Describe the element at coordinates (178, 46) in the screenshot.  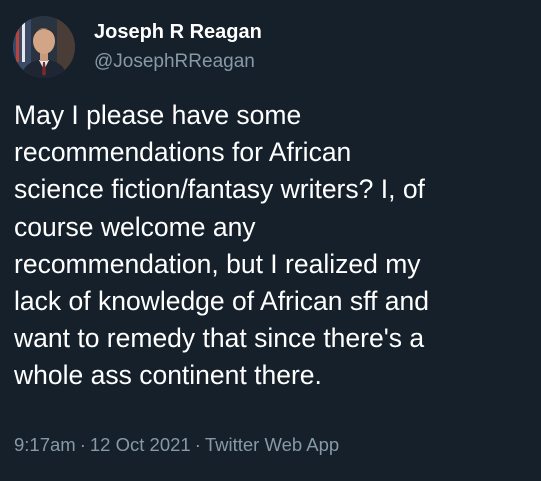
I see `user-info: Joseph R Reagan @JosephRReagan` at that location.